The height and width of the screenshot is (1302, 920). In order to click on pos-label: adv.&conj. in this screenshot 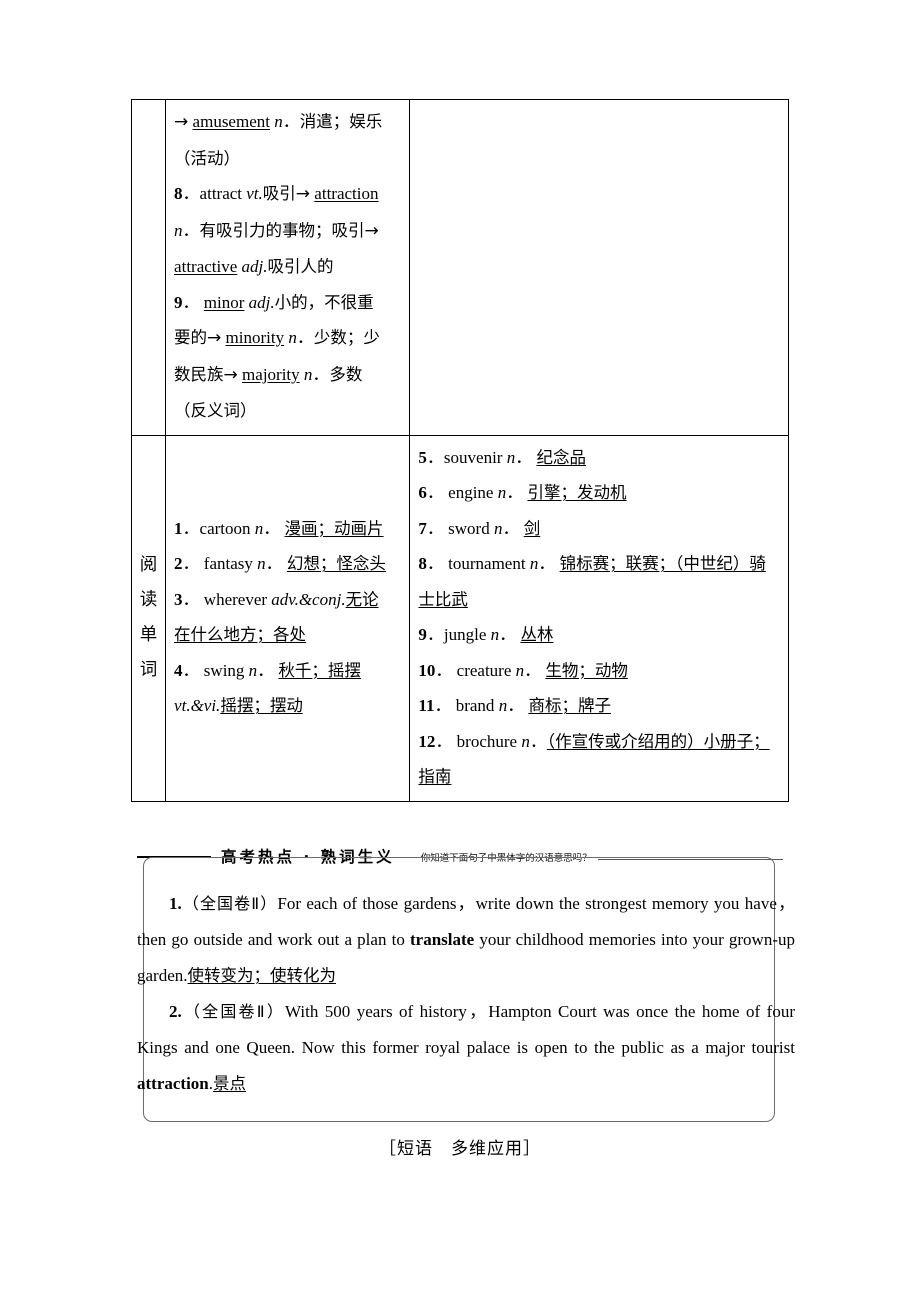, I will do `click(308, 599)`.